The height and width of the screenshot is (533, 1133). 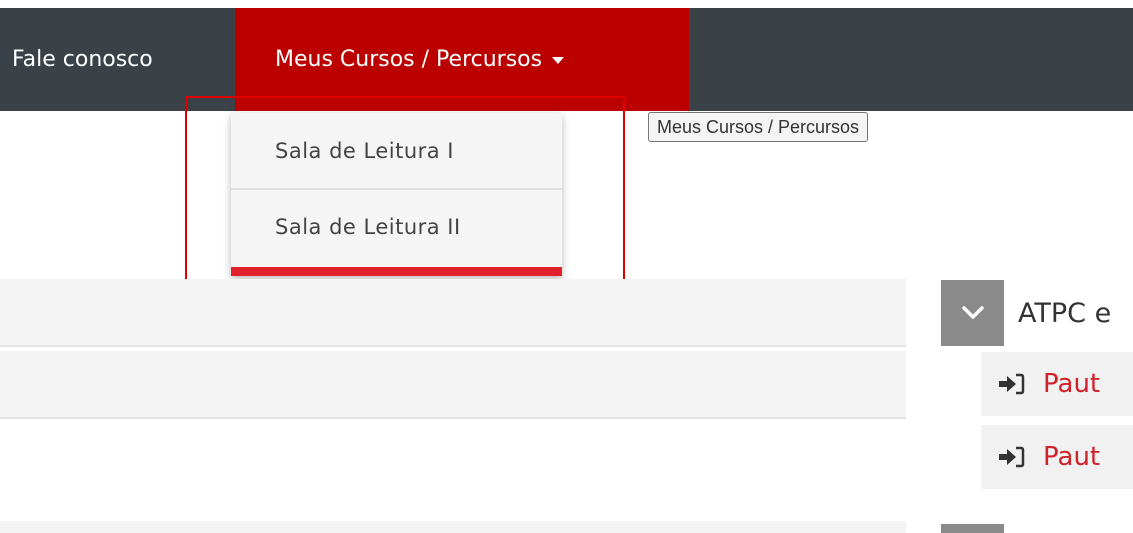 I want to click on caret-down-icon, so click(x=558, y=60).